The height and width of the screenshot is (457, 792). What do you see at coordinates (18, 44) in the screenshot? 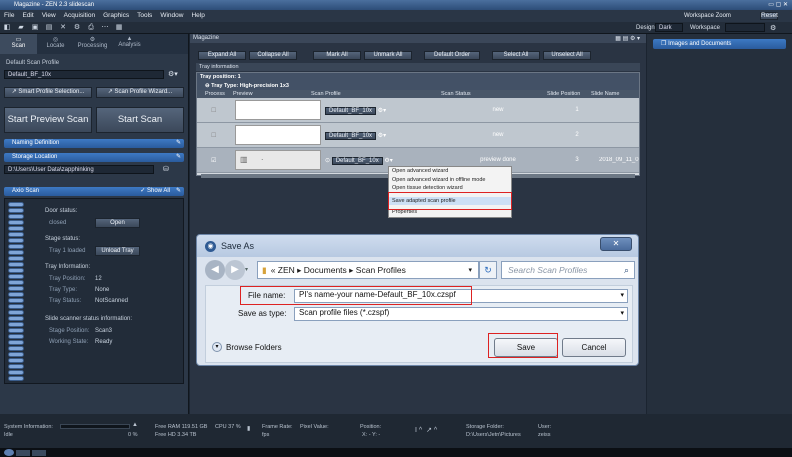
I see `tab-scan: ▭ Scan` at bounding box center [18, 44].